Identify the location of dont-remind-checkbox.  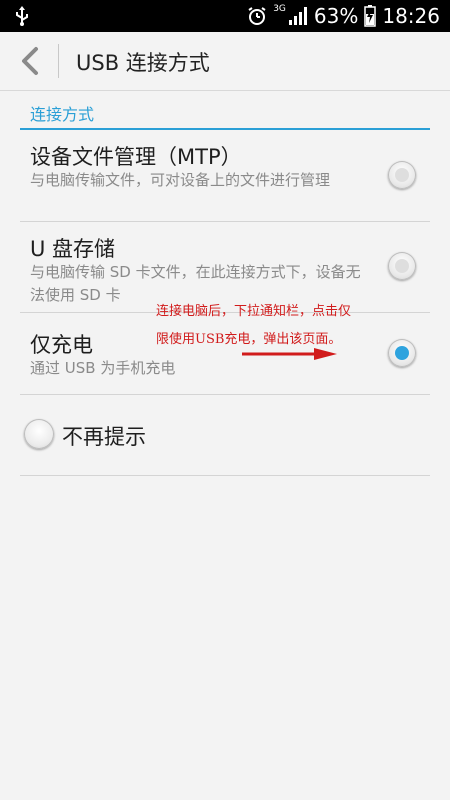
(39, 434).